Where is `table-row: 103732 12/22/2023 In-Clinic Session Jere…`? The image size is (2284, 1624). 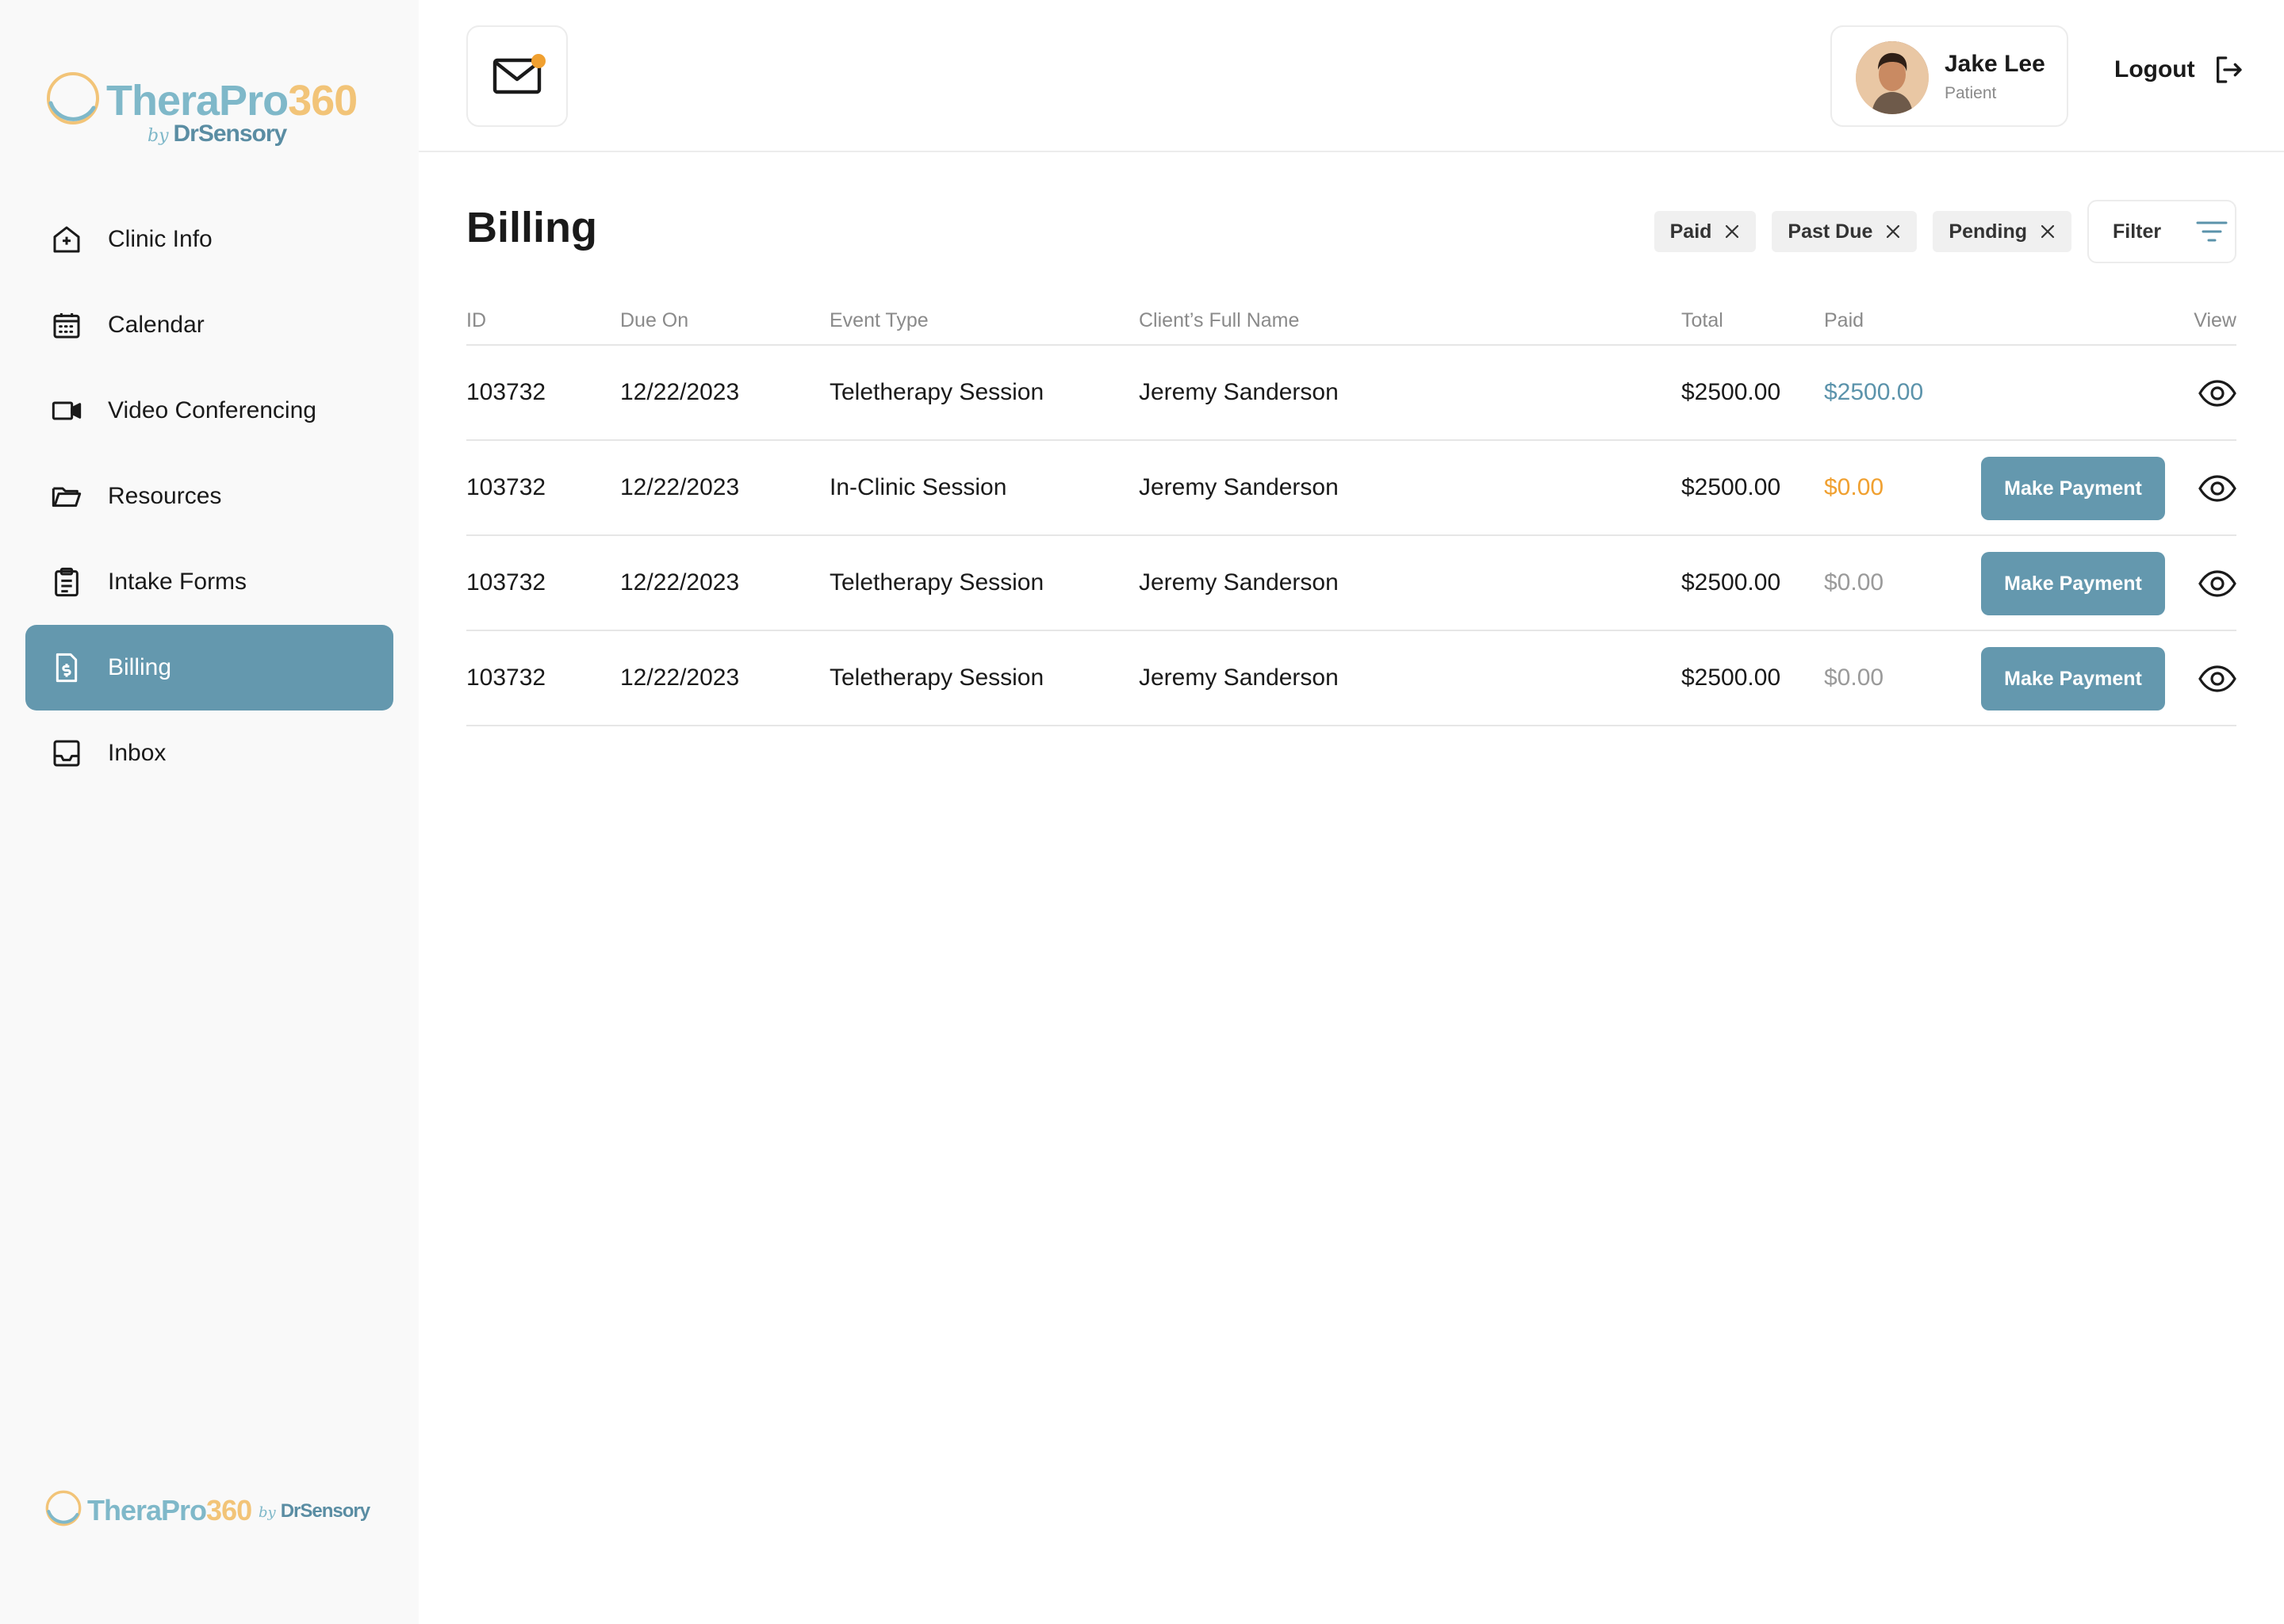 table-row: 103732 12/22/2023 In-Clinic Session Jere… is located at coordinates (1351, 489).